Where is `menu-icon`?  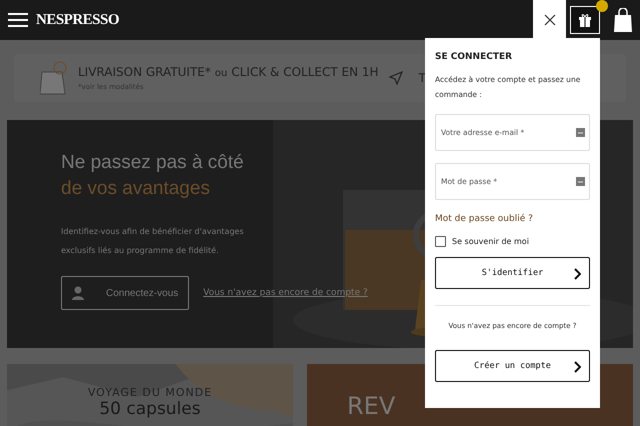
menu-icon is located at coordinates (18, 20).